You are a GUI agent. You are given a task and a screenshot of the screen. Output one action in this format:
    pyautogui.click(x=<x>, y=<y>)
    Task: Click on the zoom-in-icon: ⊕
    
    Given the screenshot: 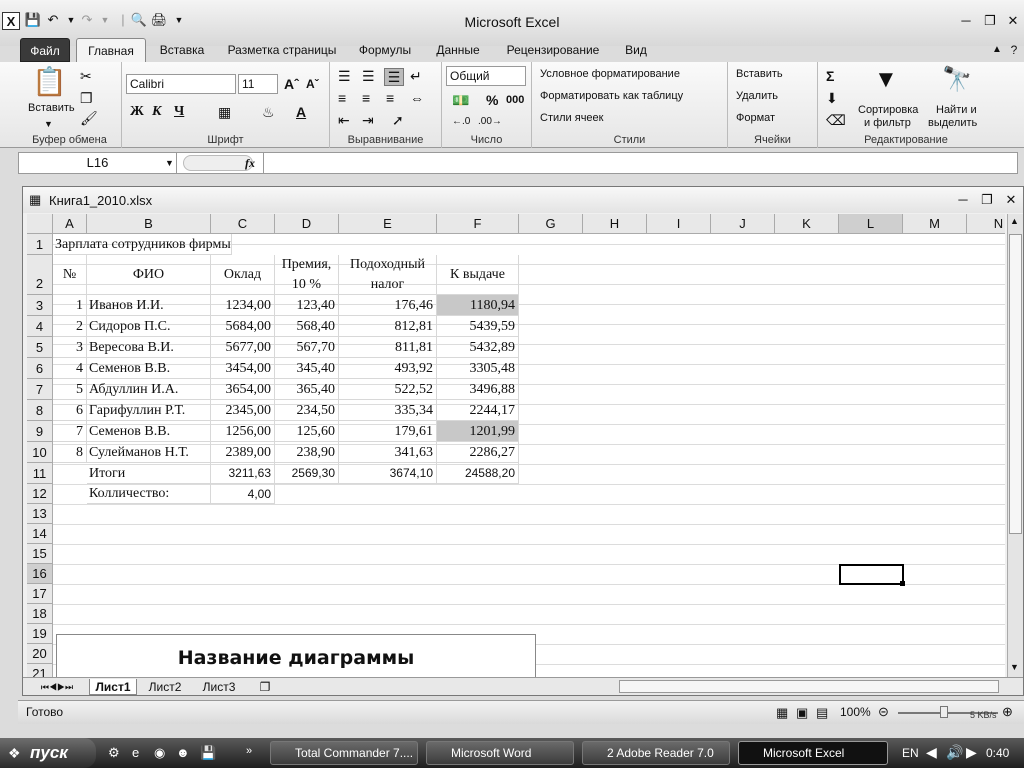 What is the action you would take?
    pyautogui.click(x=1007, y=712)
    